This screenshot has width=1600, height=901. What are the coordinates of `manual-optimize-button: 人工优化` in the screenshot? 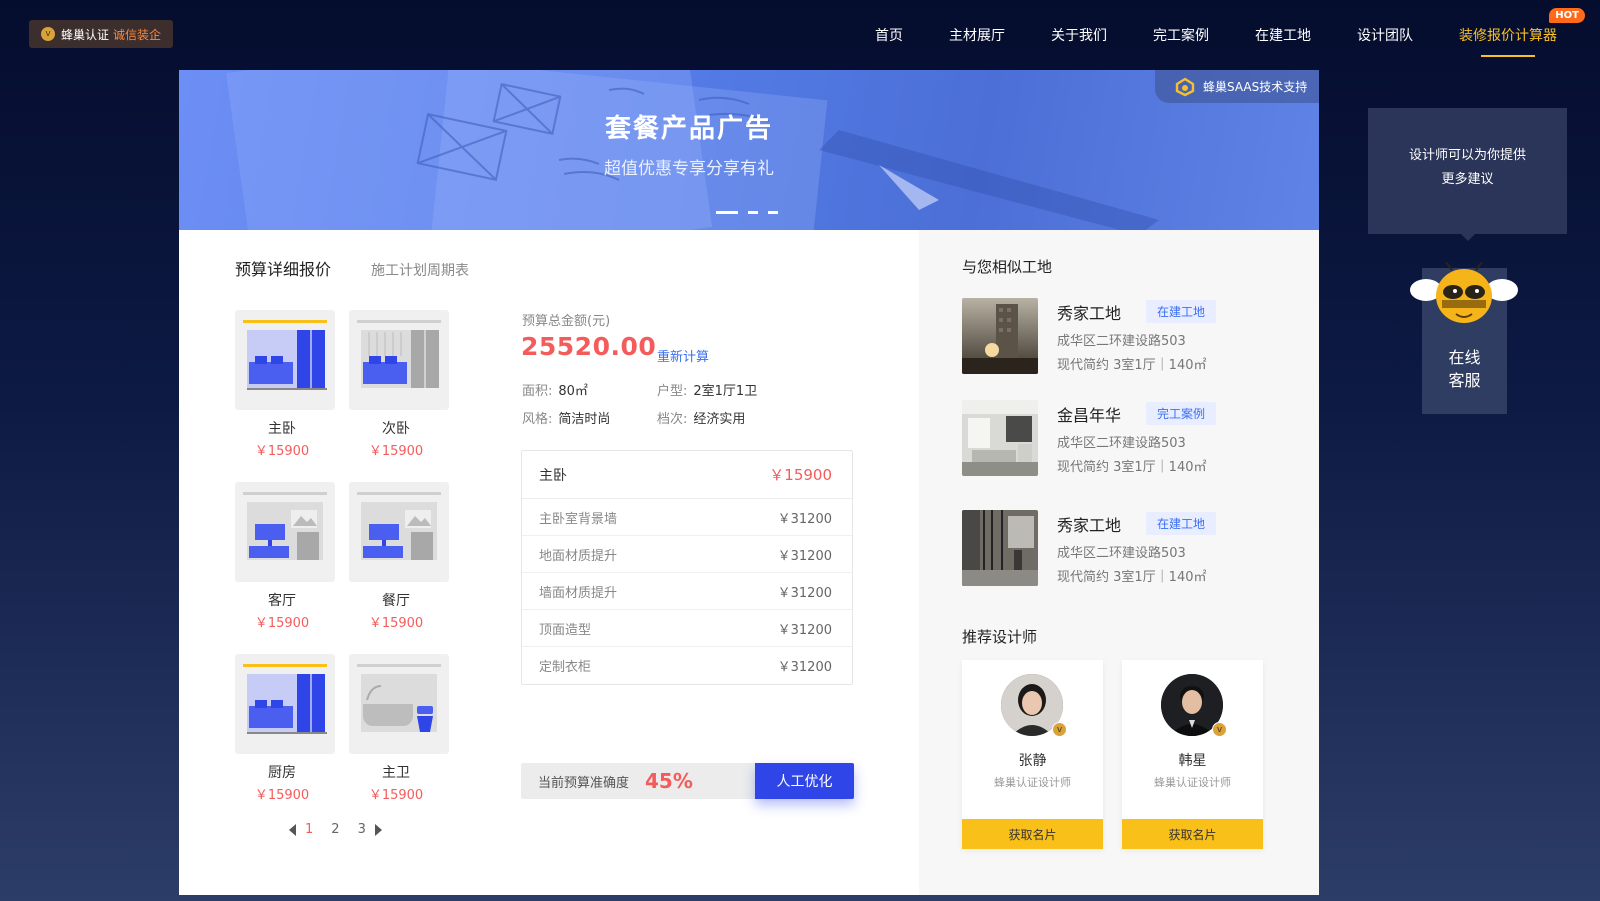 It's located at (804, 781).